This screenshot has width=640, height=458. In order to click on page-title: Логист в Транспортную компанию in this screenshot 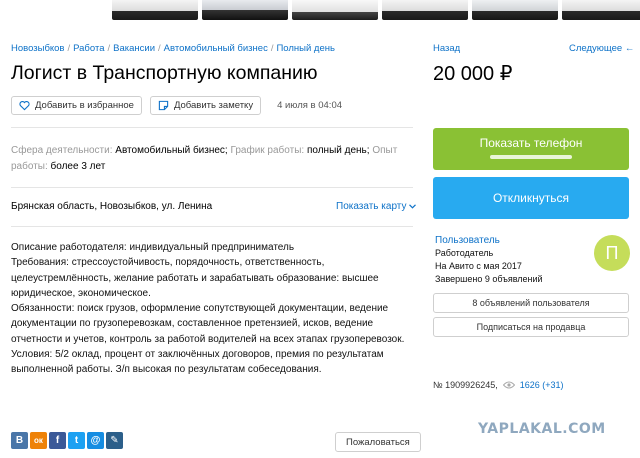, I will do `click(164, 73)`.